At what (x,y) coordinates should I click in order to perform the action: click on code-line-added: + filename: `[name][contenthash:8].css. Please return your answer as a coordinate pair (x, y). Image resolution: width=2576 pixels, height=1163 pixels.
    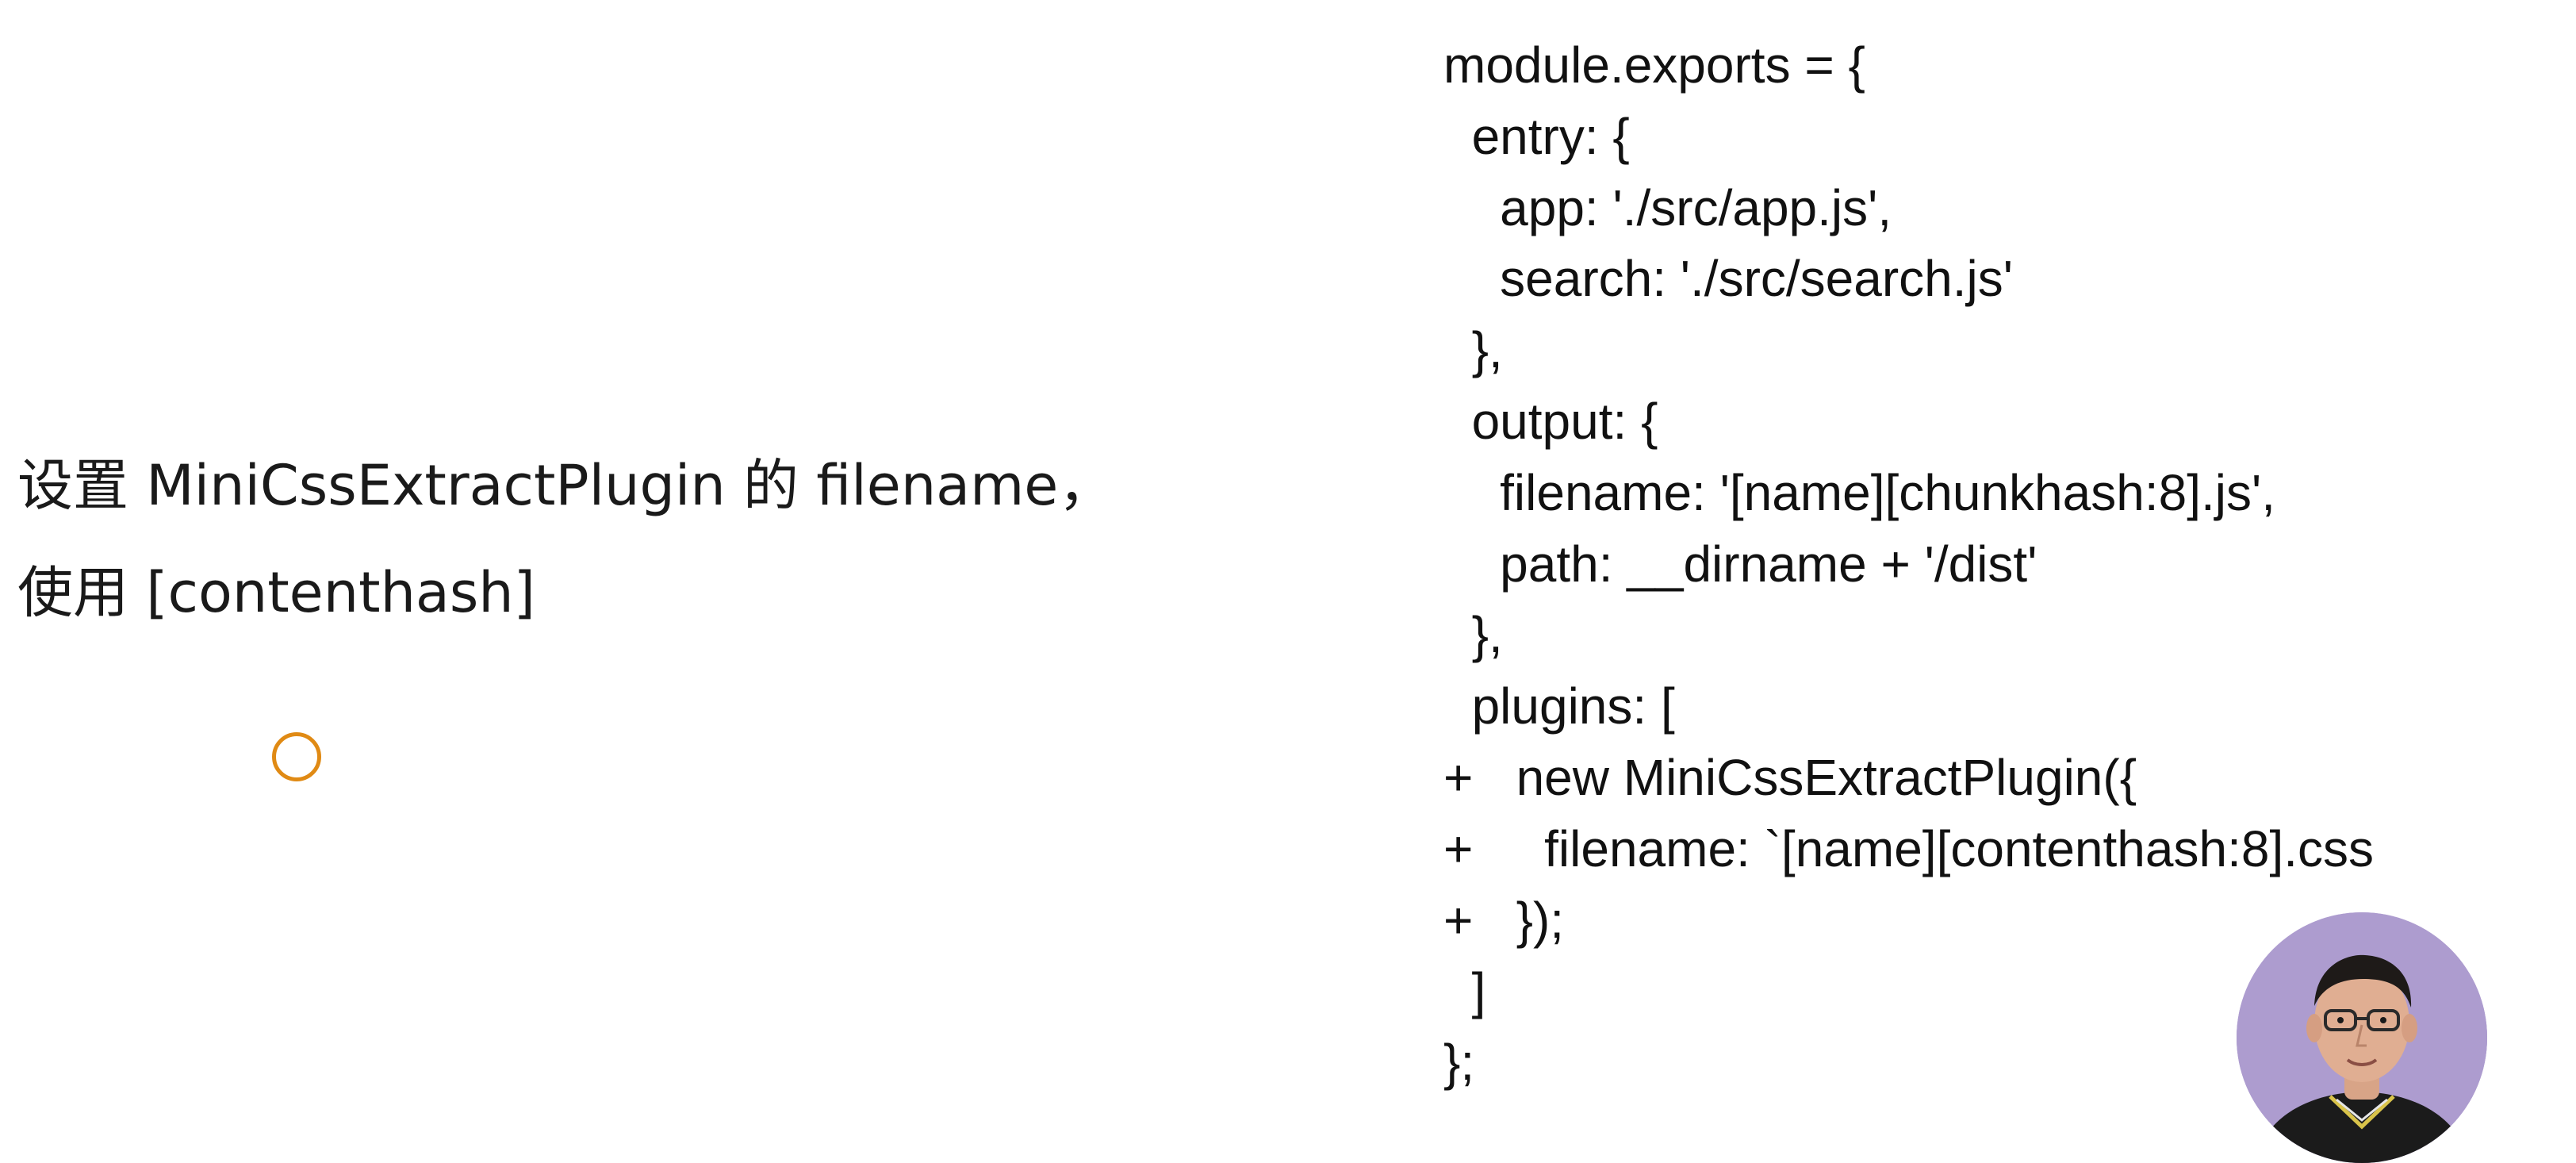
    Looking at the image, I should click on (1991, 849).